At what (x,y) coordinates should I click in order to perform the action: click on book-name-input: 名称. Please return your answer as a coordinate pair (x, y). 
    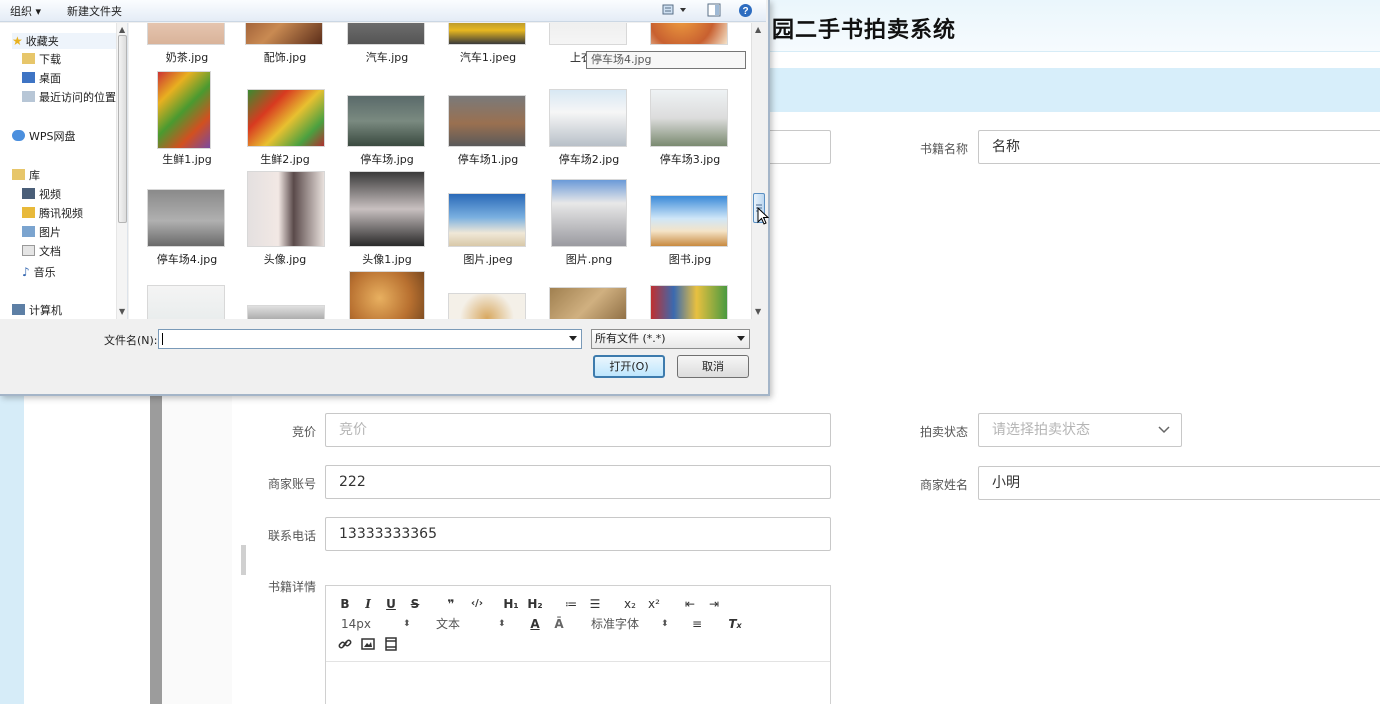
    Looking at the image, I should click on (1179, 147).